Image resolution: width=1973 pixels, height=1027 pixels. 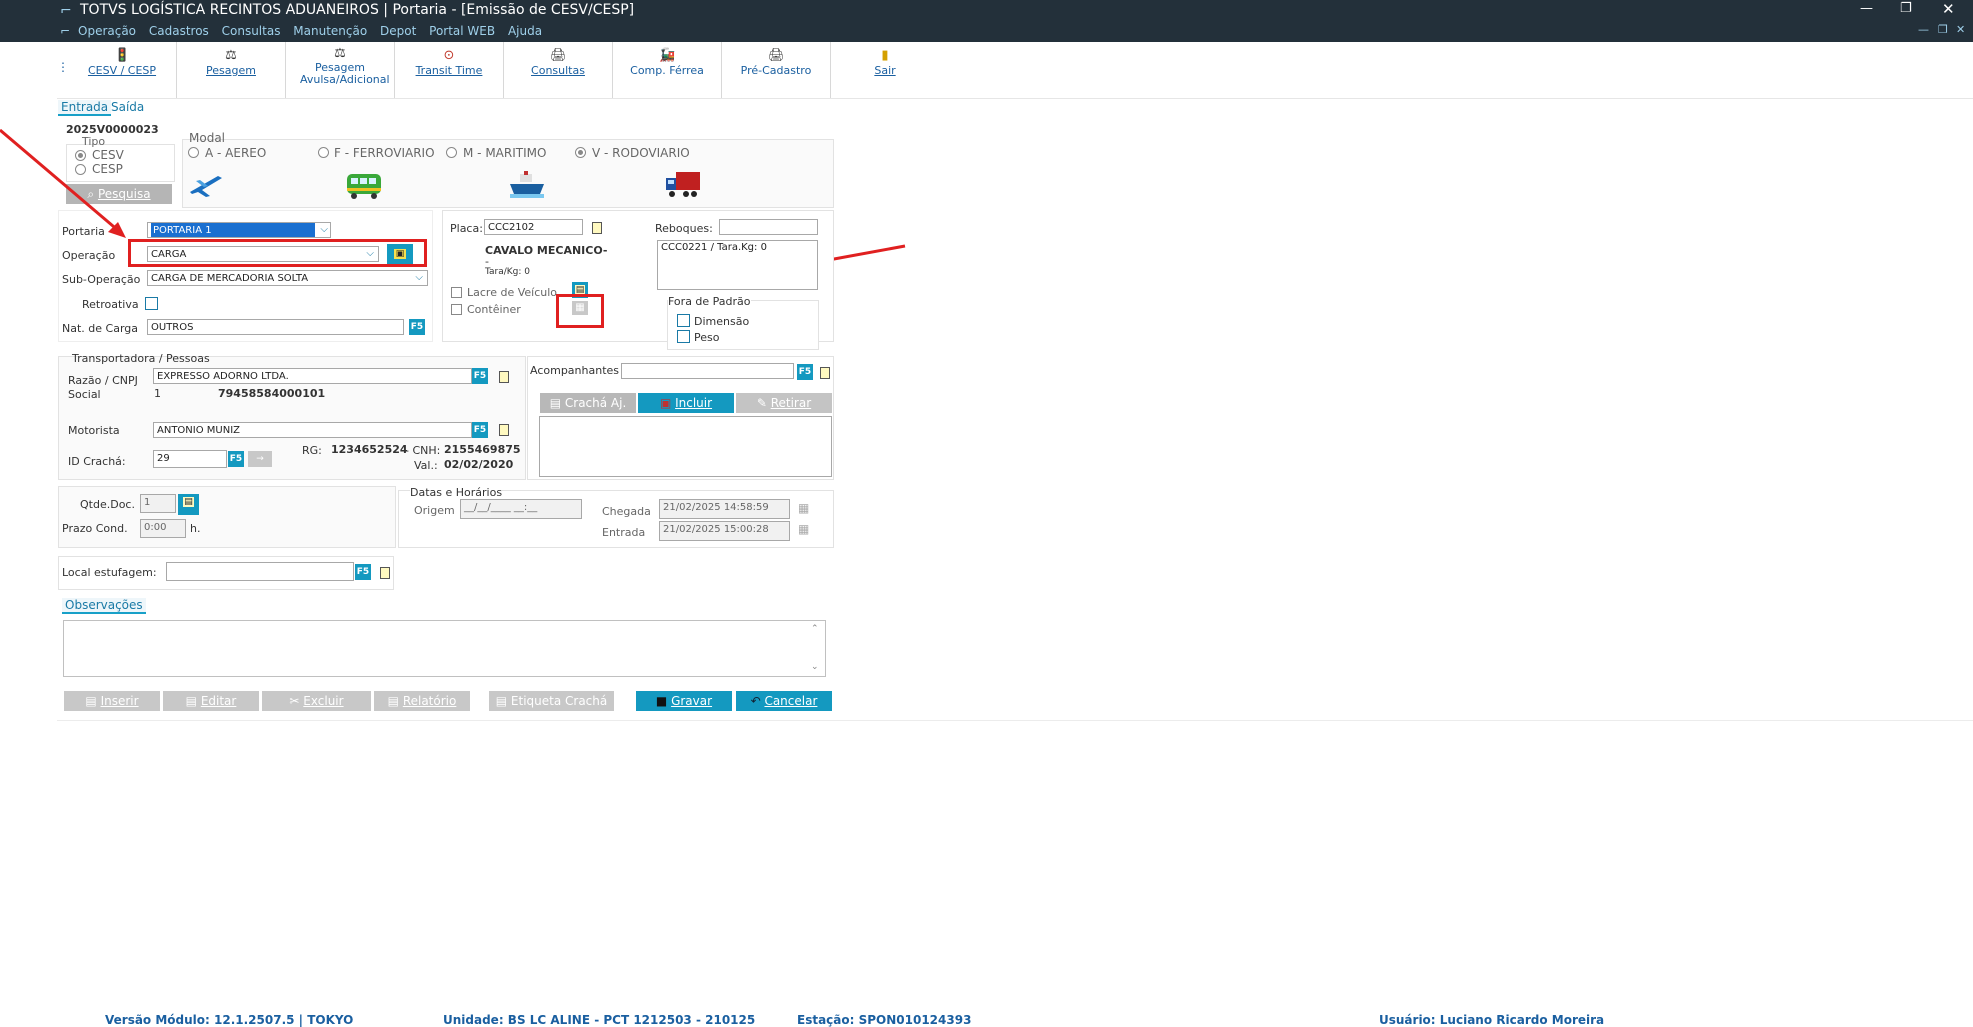 I want to click on cracha-aj-button: ▤ Crachá Aj., so click(x=588, y=403).